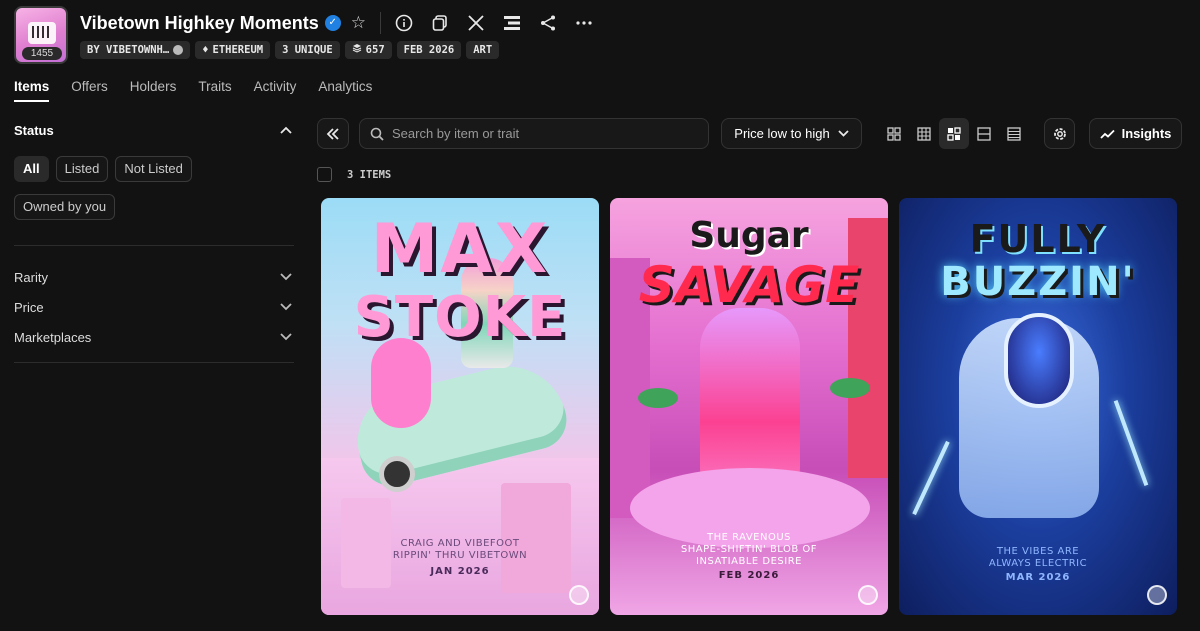  What do you see at coordinates (89, 90) in the screenshot?
I see `tab-offers: Offers` at bounding box center [89, 90].